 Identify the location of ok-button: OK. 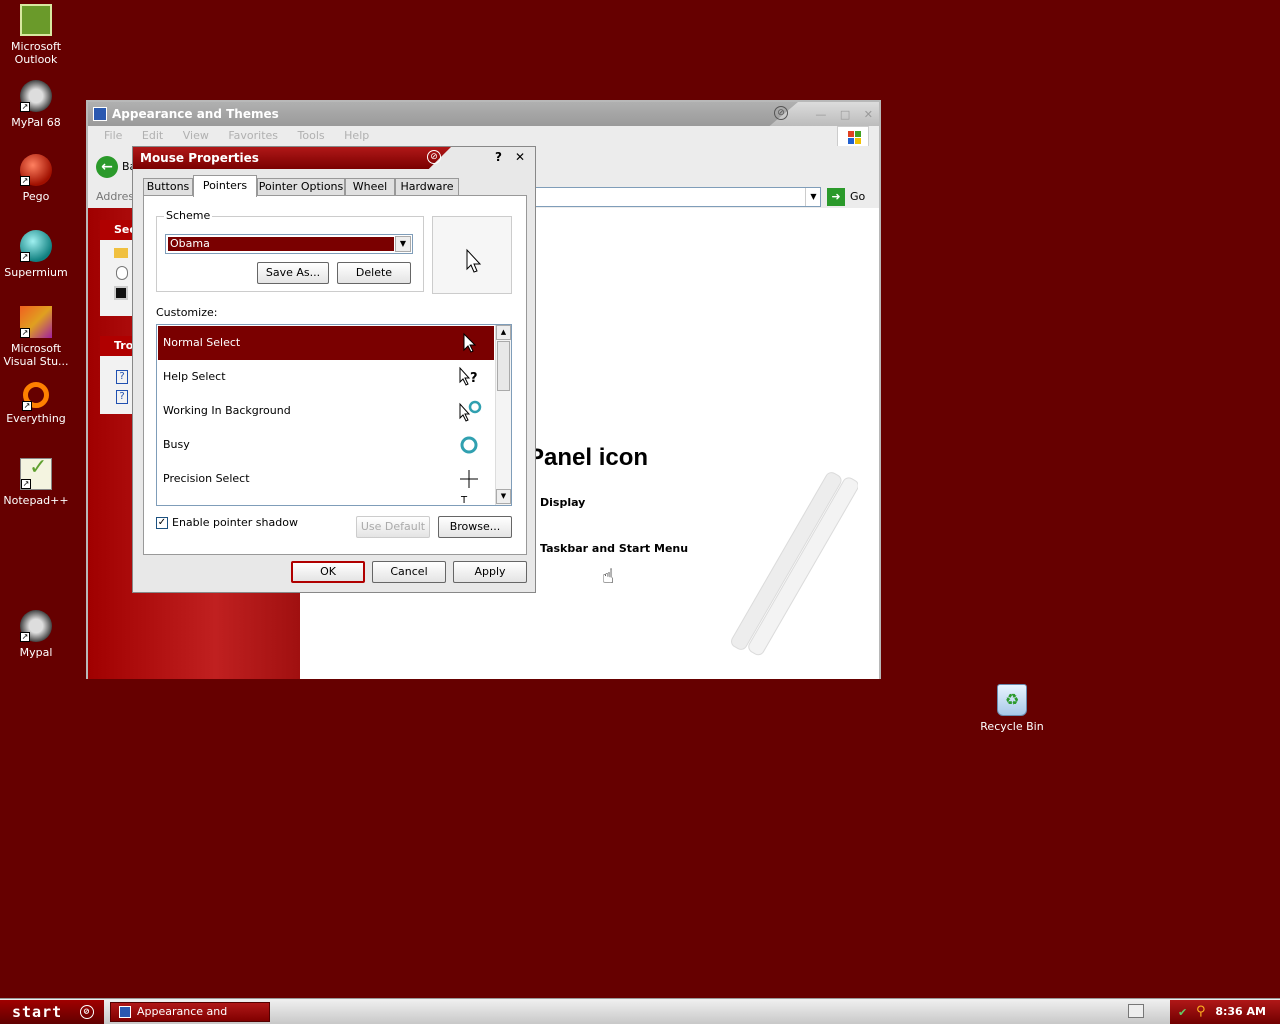
(328, 572).